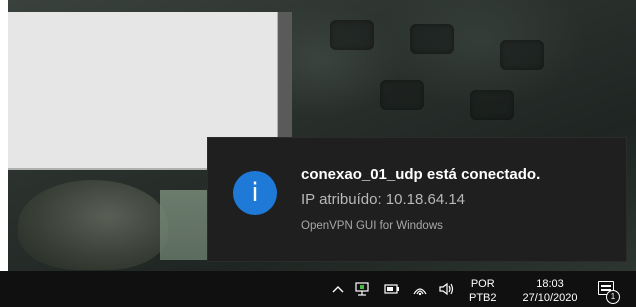  What do you see at coordinates (318, 289) in the screenshot?
I see `taskbar: POR PTB2 18:03 27/10/2020 1` at bounding box center [318, 289].